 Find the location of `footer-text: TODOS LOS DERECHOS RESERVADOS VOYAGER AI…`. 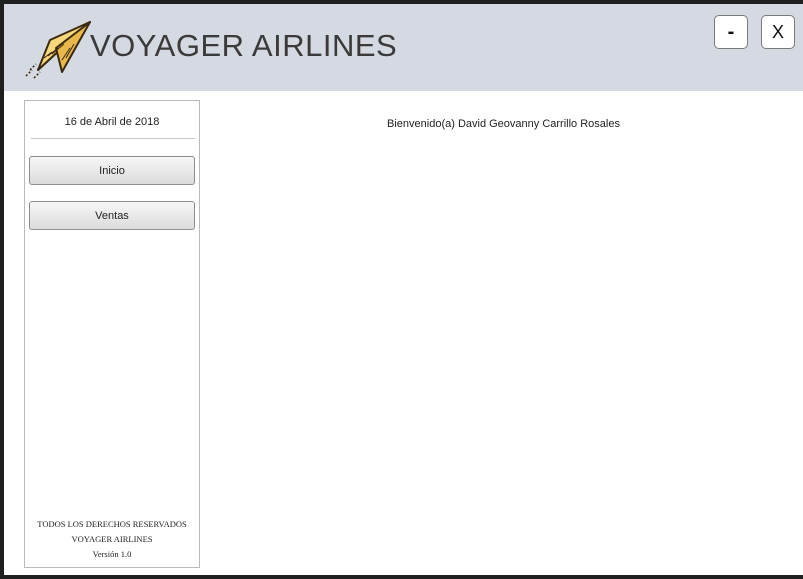

footer-text: TODOS LOS DERECHOS RESERVADOS VOYAGER AI… is located at coordinates (112, 539).